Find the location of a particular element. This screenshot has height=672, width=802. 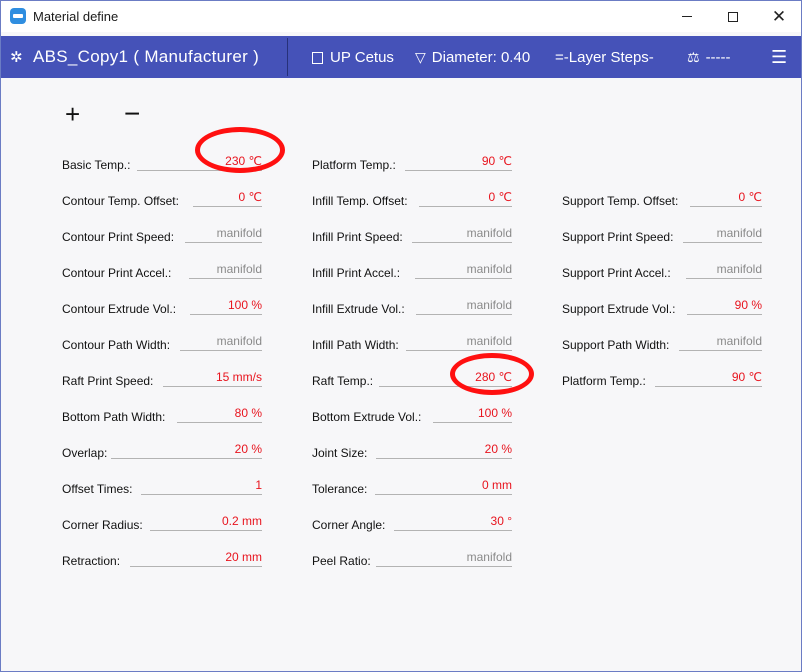

field-label: Infill Print Speed: is located at coordinates (357, 237).